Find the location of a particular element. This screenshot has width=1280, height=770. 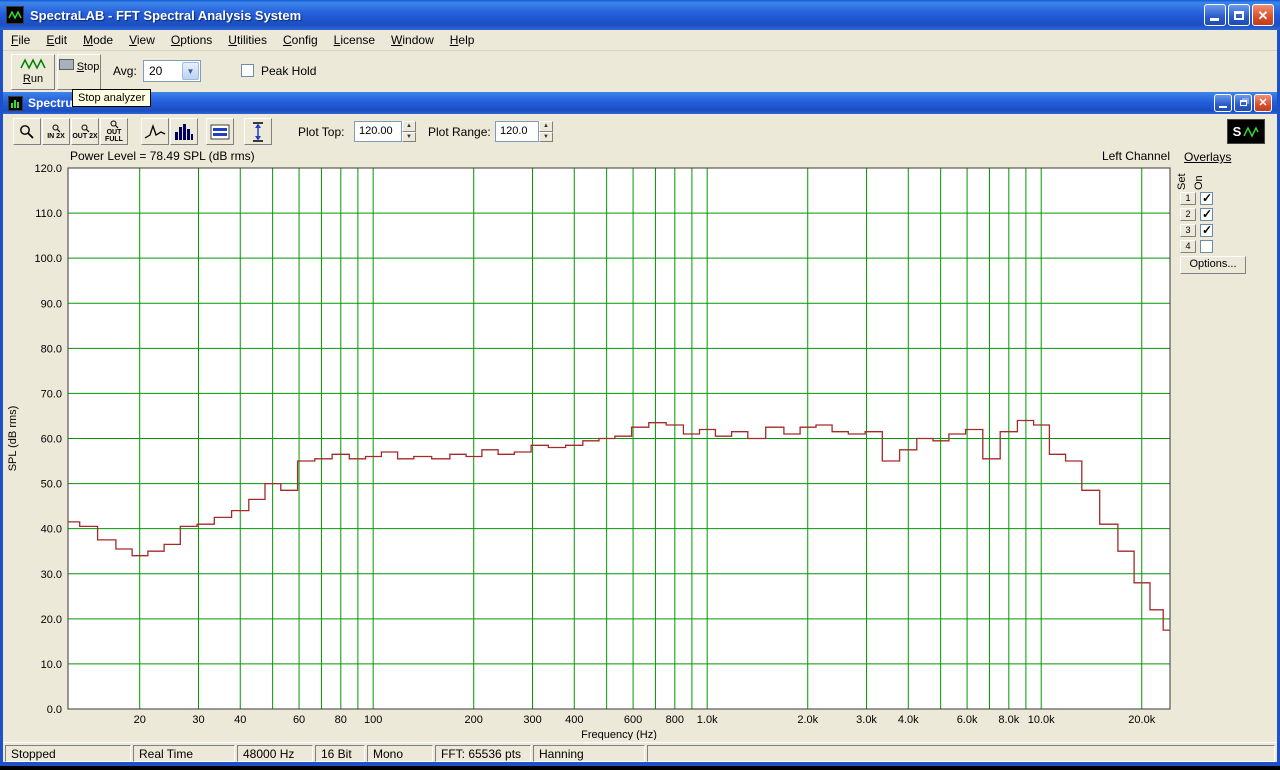

zoom-out-2x-button: OUT 2X is located at coordinates (85, 131).